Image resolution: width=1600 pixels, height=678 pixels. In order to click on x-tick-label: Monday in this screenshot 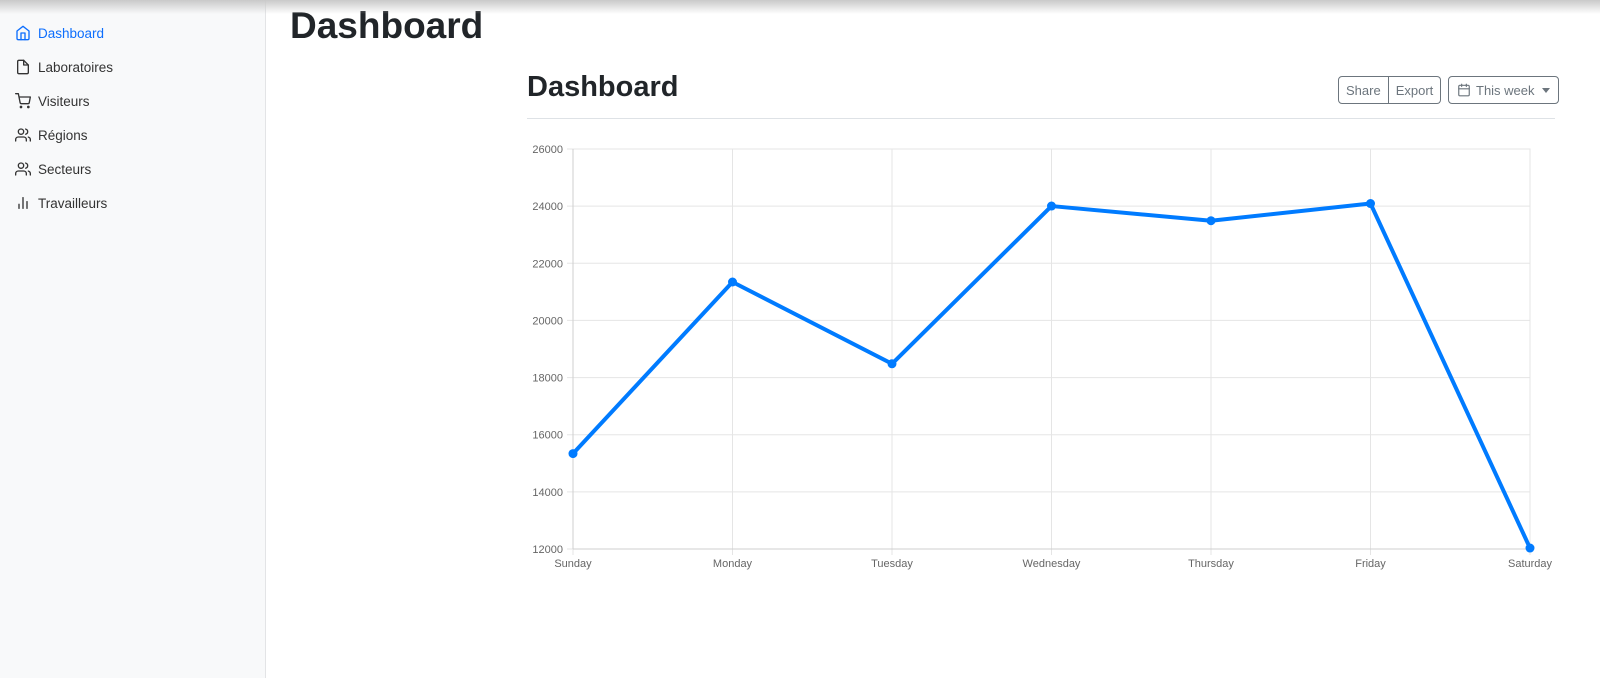, I will do `click(733, 564)`.